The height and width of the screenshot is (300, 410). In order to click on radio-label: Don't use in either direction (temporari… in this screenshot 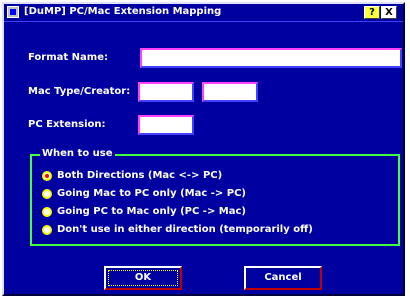, I will do `click(185, 229)`.